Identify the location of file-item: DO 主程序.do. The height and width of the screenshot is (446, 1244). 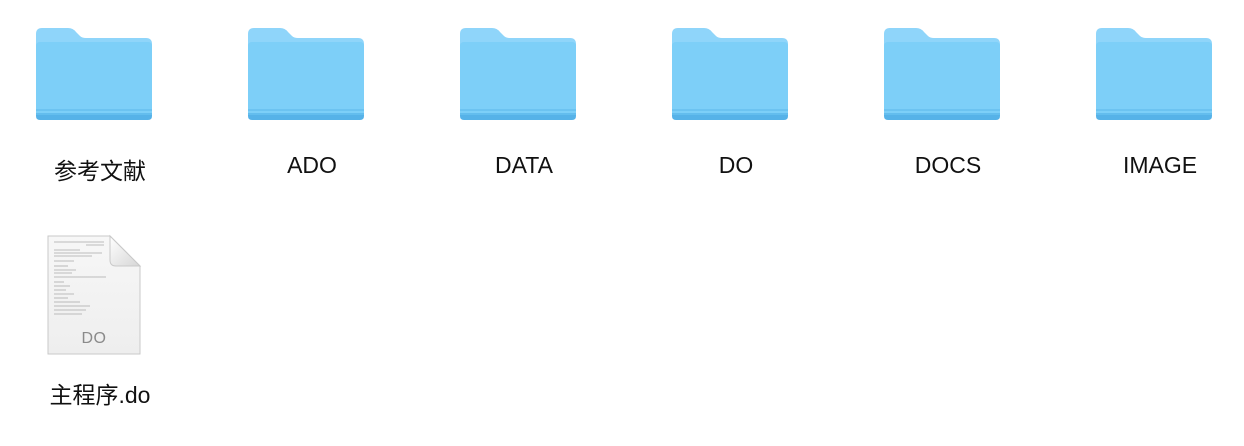
(103, 322).